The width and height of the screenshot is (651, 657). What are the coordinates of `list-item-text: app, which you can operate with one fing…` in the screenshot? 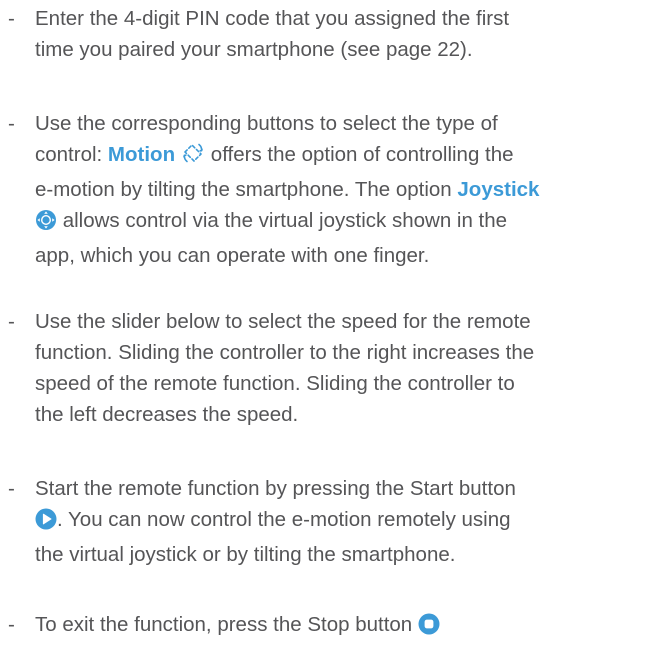 It's located at (232, 255).